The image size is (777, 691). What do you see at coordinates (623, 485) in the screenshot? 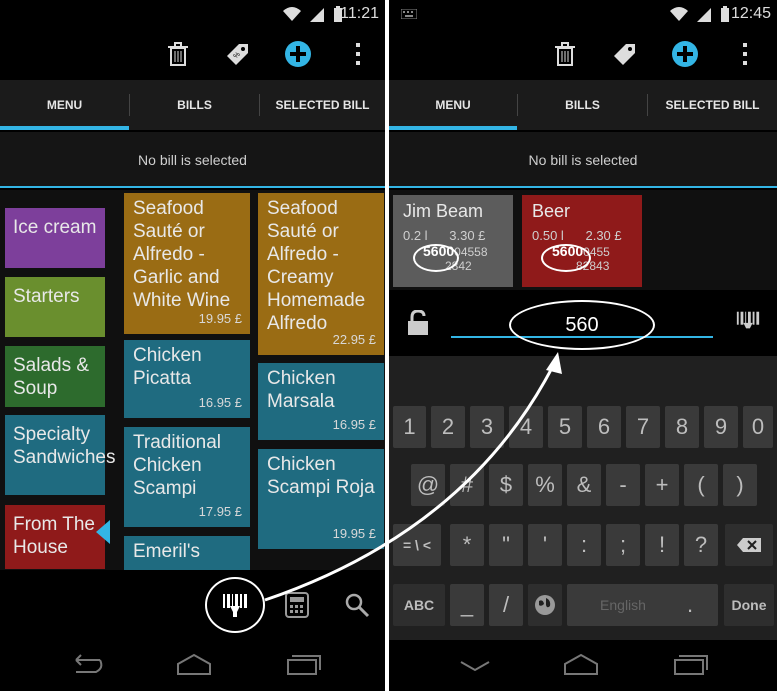
I see `key-minus: -` at bounding box center [623, 485].